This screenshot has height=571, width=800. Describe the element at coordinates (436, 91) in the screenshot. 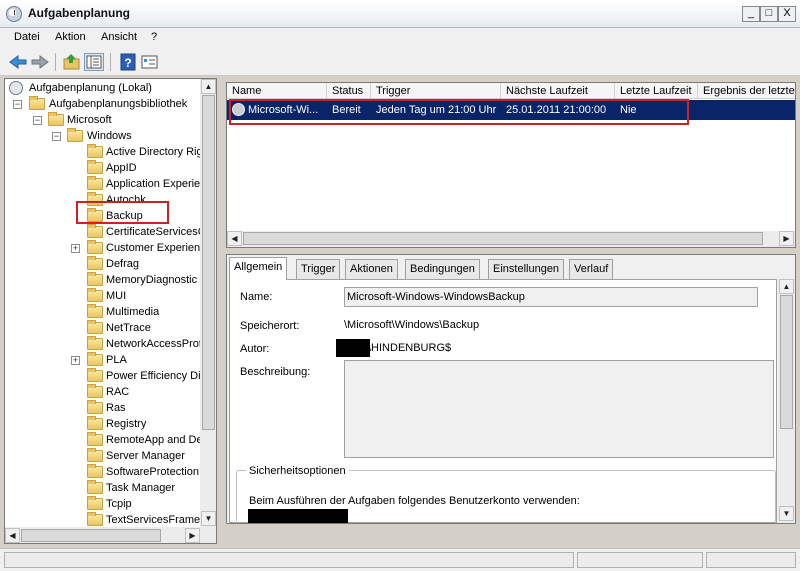

I see `column-header-trigger: Trigger` at that location.